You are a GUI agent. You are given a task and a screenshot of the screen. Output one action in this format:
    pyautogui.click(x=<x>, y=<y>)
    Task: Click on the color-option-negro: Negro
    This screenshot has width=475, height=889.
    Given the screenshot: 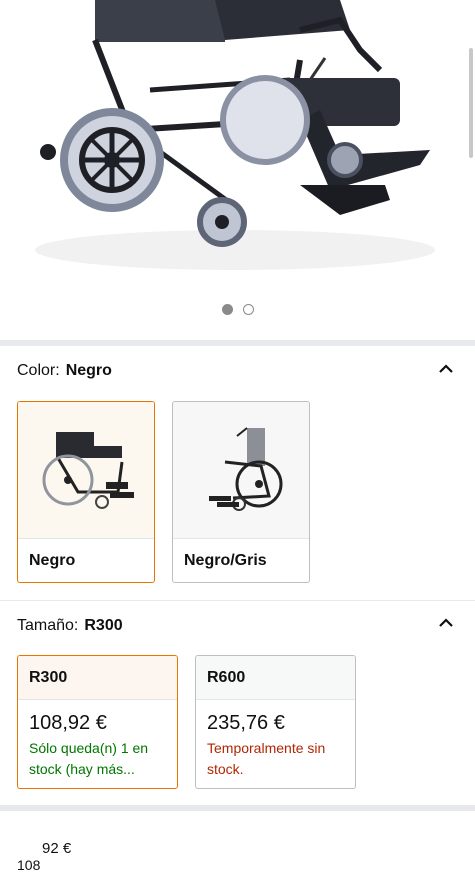 What is the action you would take?
    pyautogui.click(x=86, y=492)
    